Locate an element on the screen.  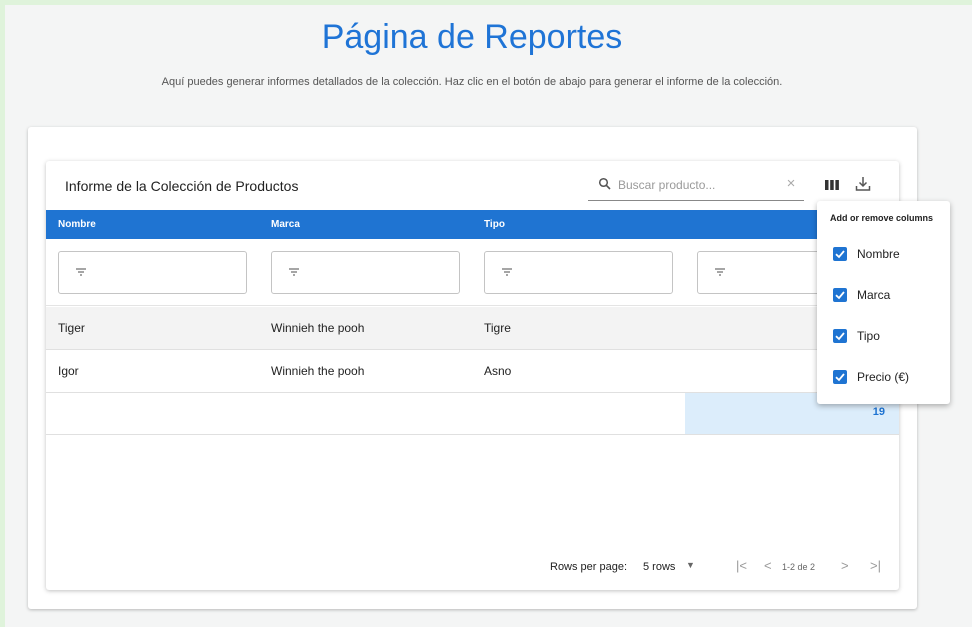
search-icon is located at coordinates (604, 183).